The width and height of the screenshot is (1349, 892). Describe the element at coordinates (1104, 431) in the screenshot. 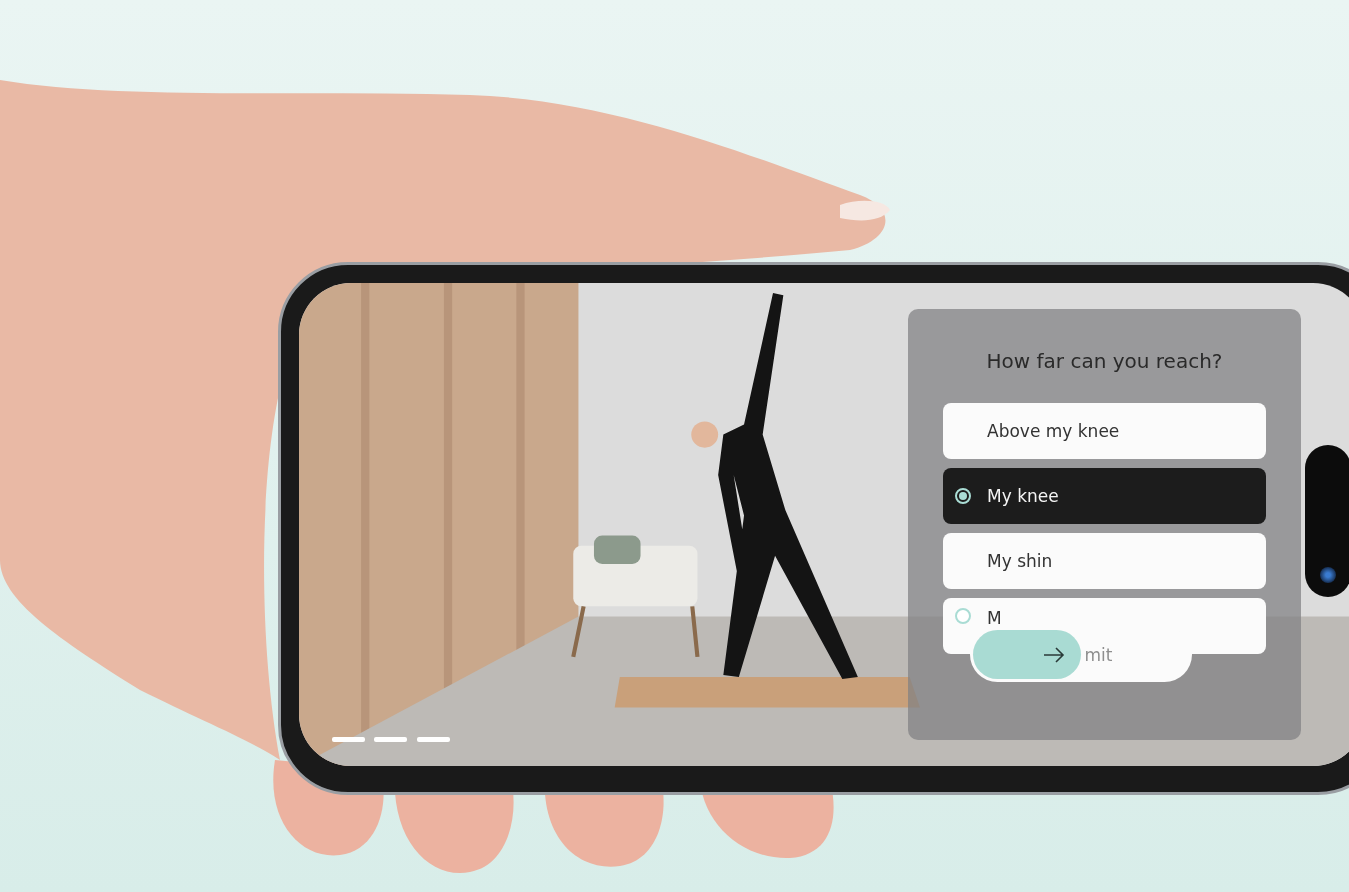

I see `answer-option: Above my knee` at that location.